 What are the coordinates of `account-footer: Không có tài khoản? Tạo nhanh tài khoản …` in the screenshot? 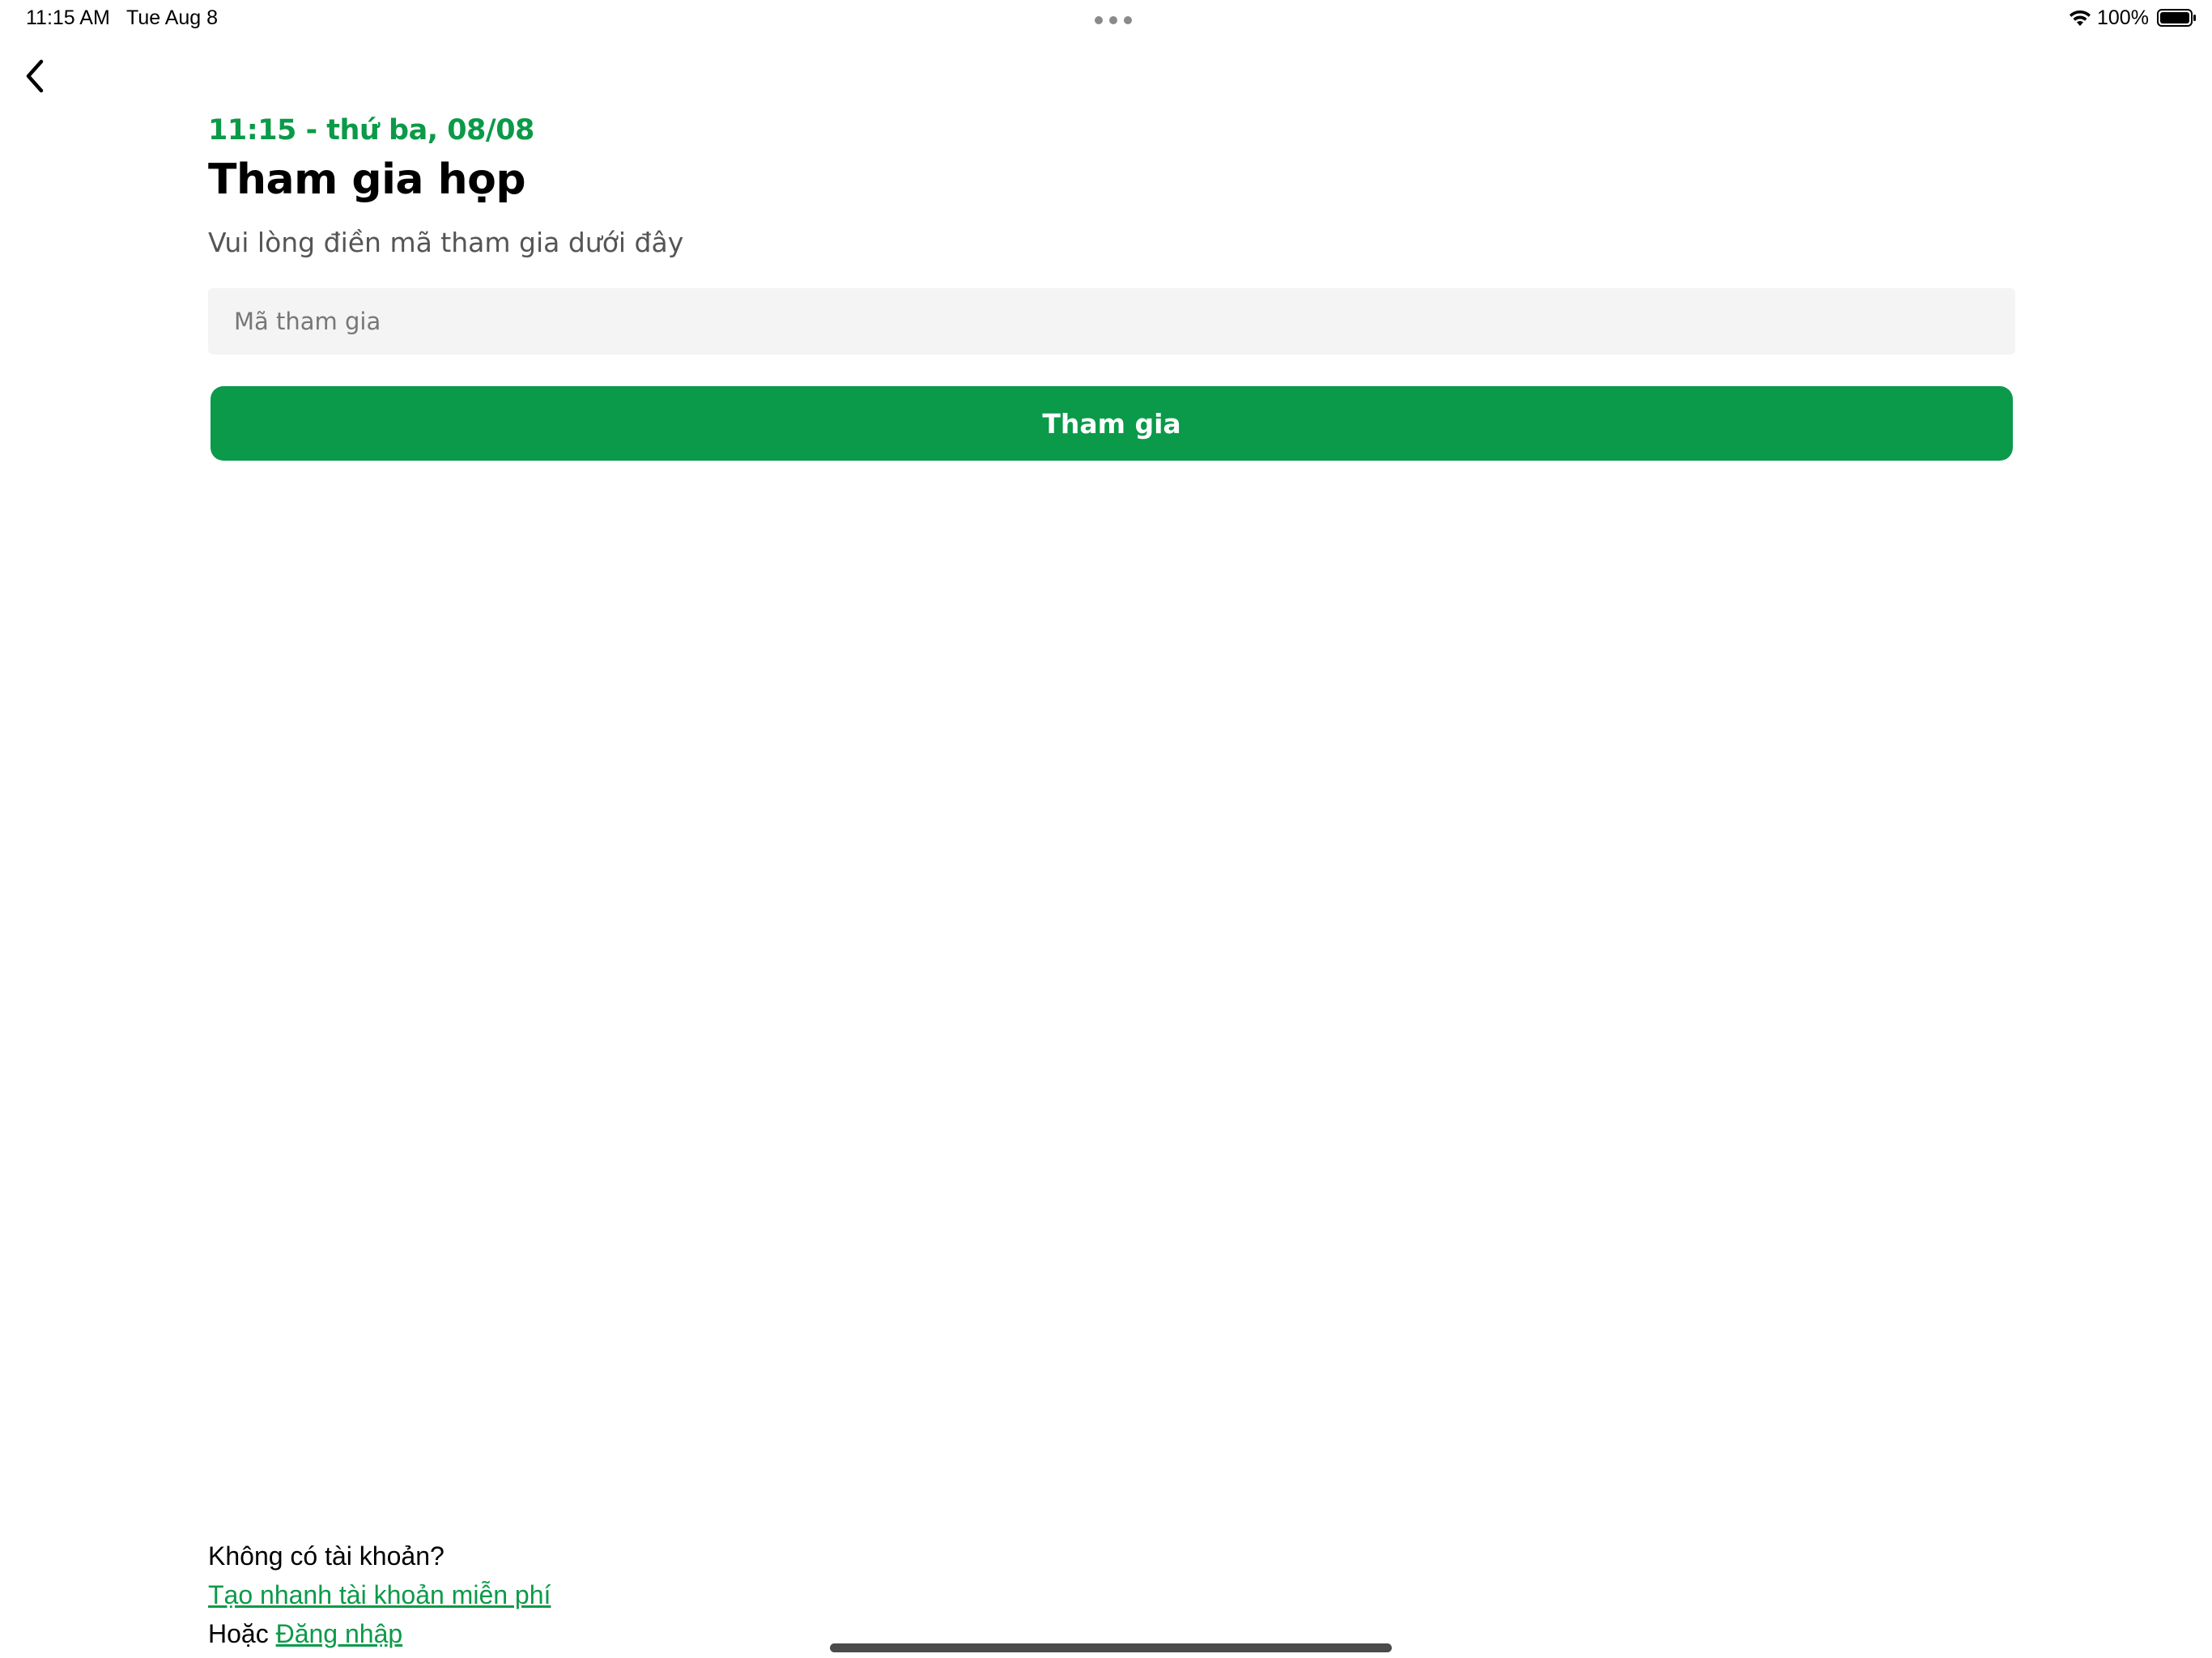 It's located at (380, 1595).